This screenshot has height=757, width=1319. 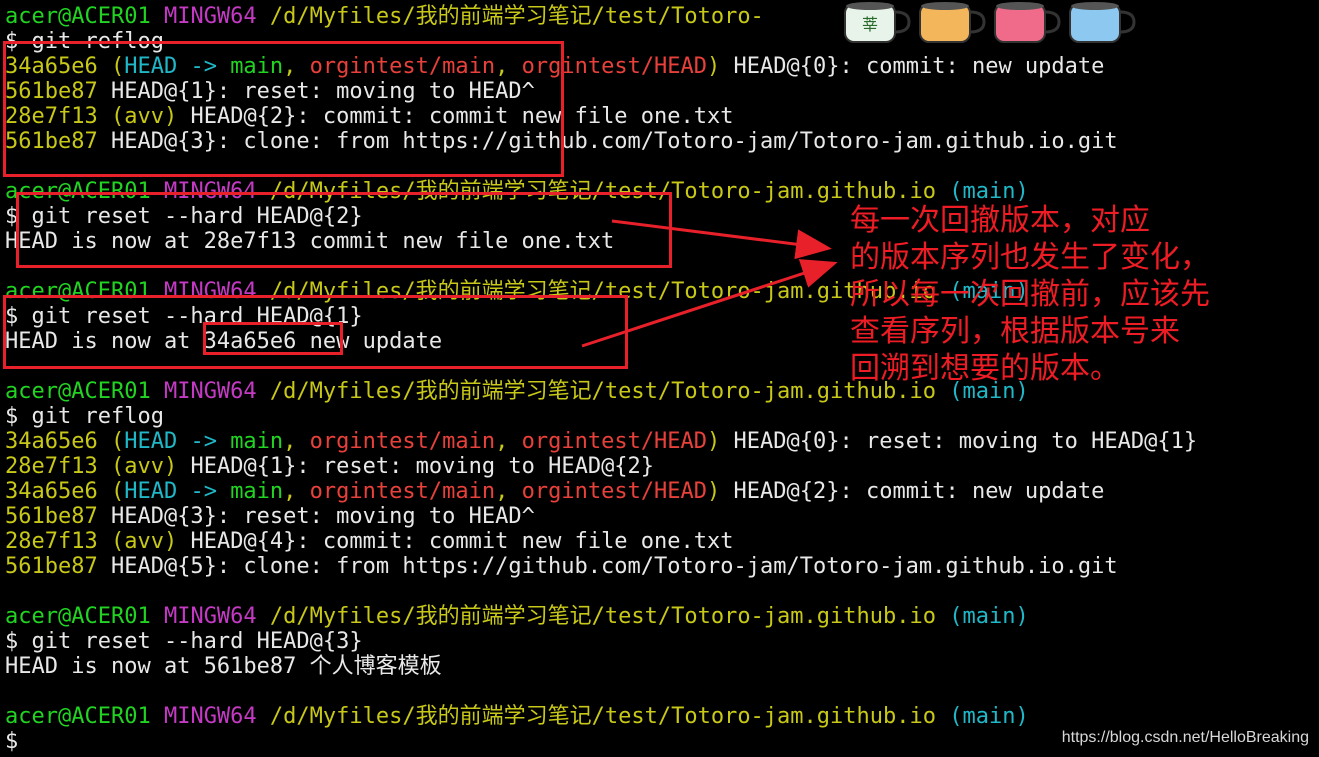 I want to click on reflog-message: HEAD@{0}: commit: new update, so click(x=912, y=66).